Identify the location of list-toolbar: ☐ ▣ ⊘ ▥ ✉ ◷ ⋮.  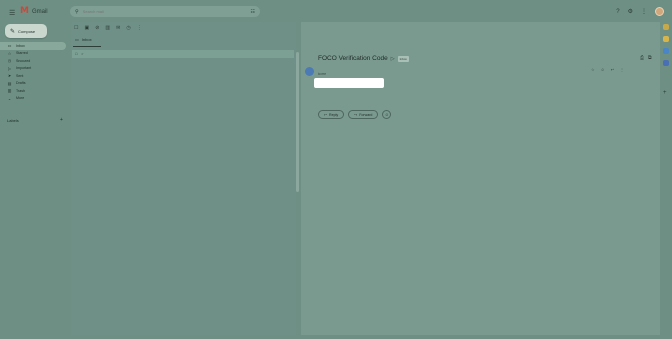
(108, 28).